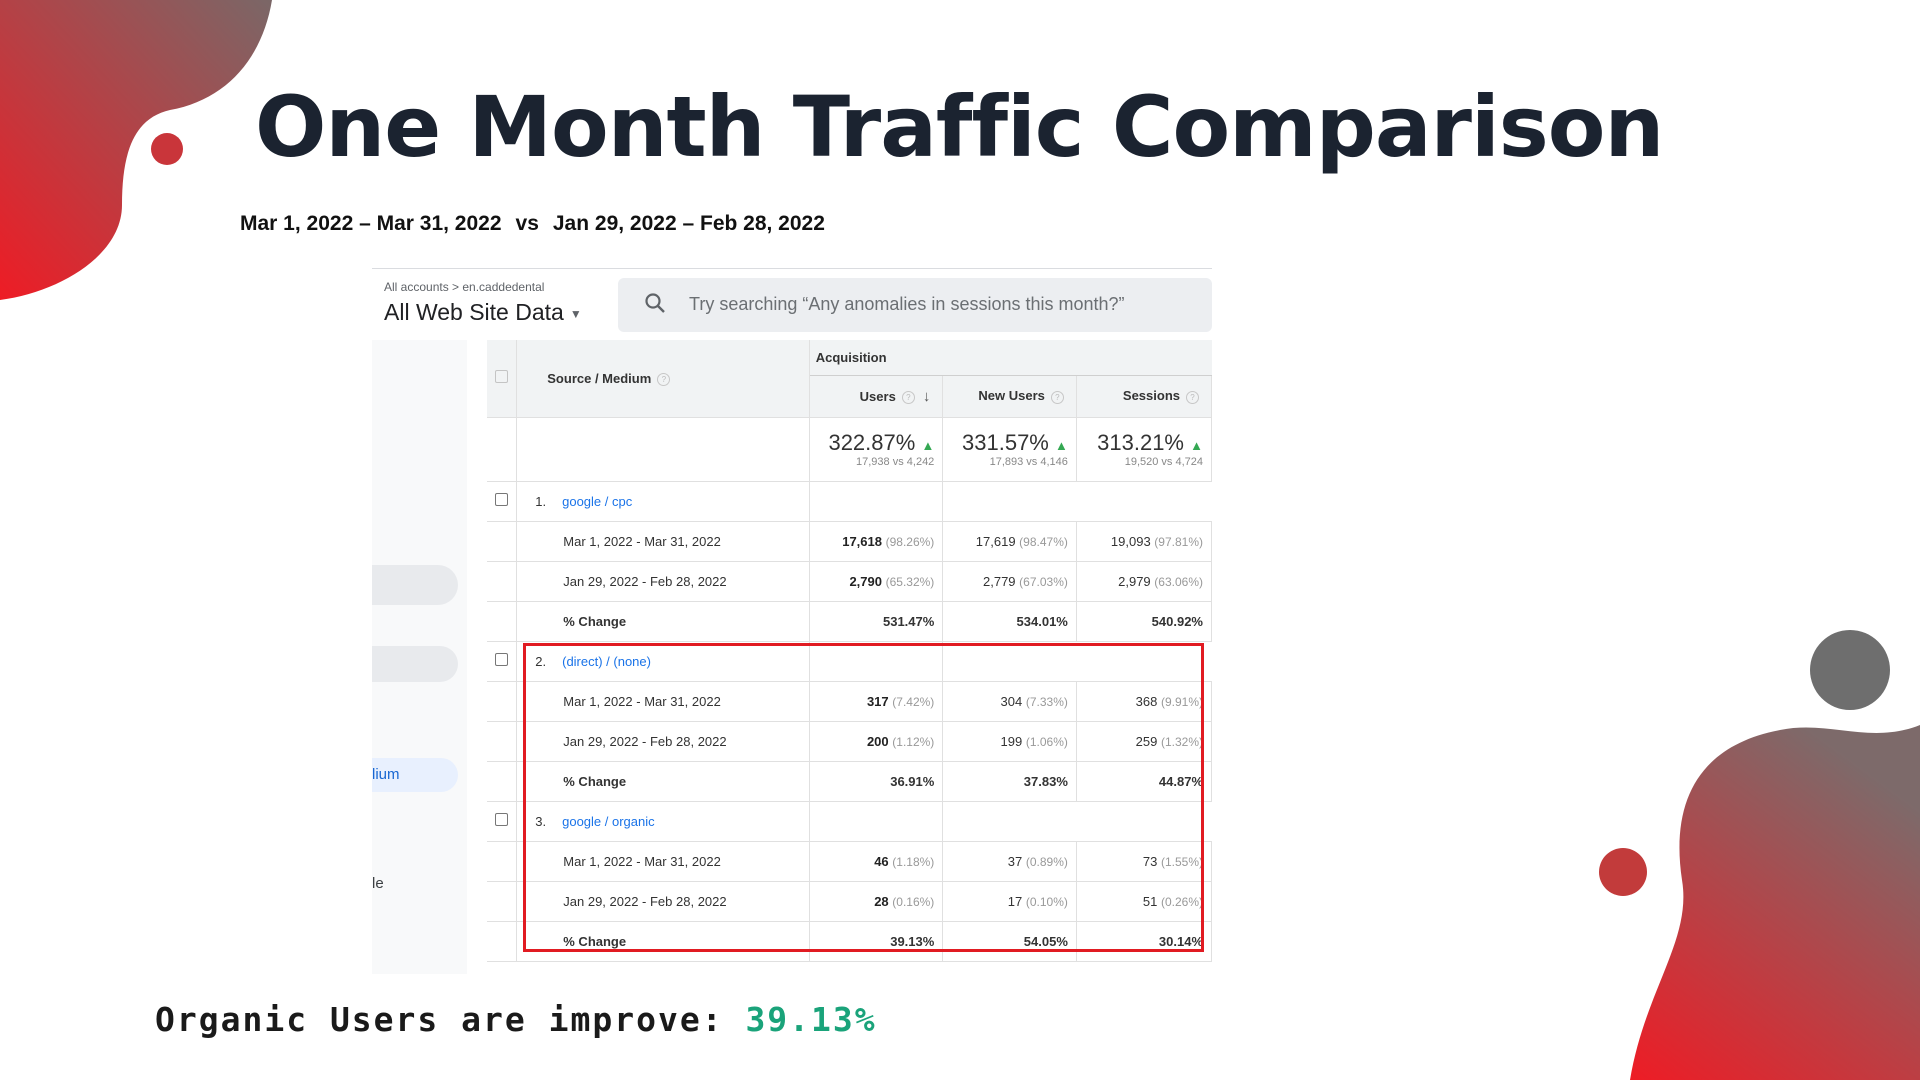  I want to click on users-total: 322.87% ▲ 17,938 vs 4,242, so click(876, 449).